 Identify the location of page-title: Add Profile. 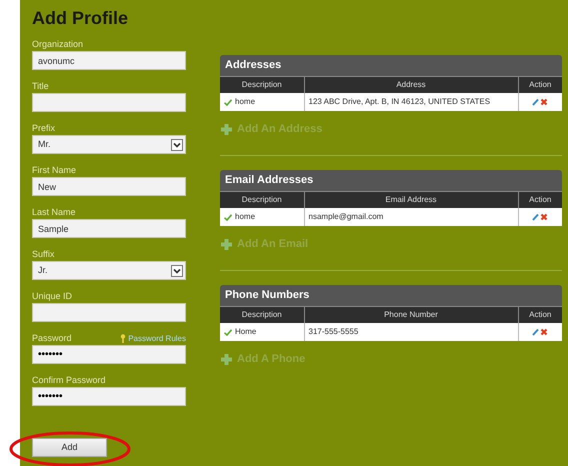
(81, 18).